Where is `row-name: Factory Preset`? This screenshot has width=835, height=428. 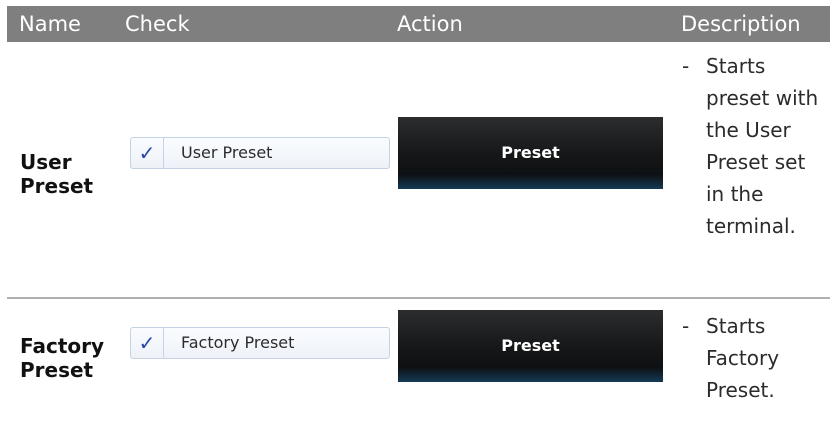
row-name: Factory Preset is located at coordinates (62, 358).